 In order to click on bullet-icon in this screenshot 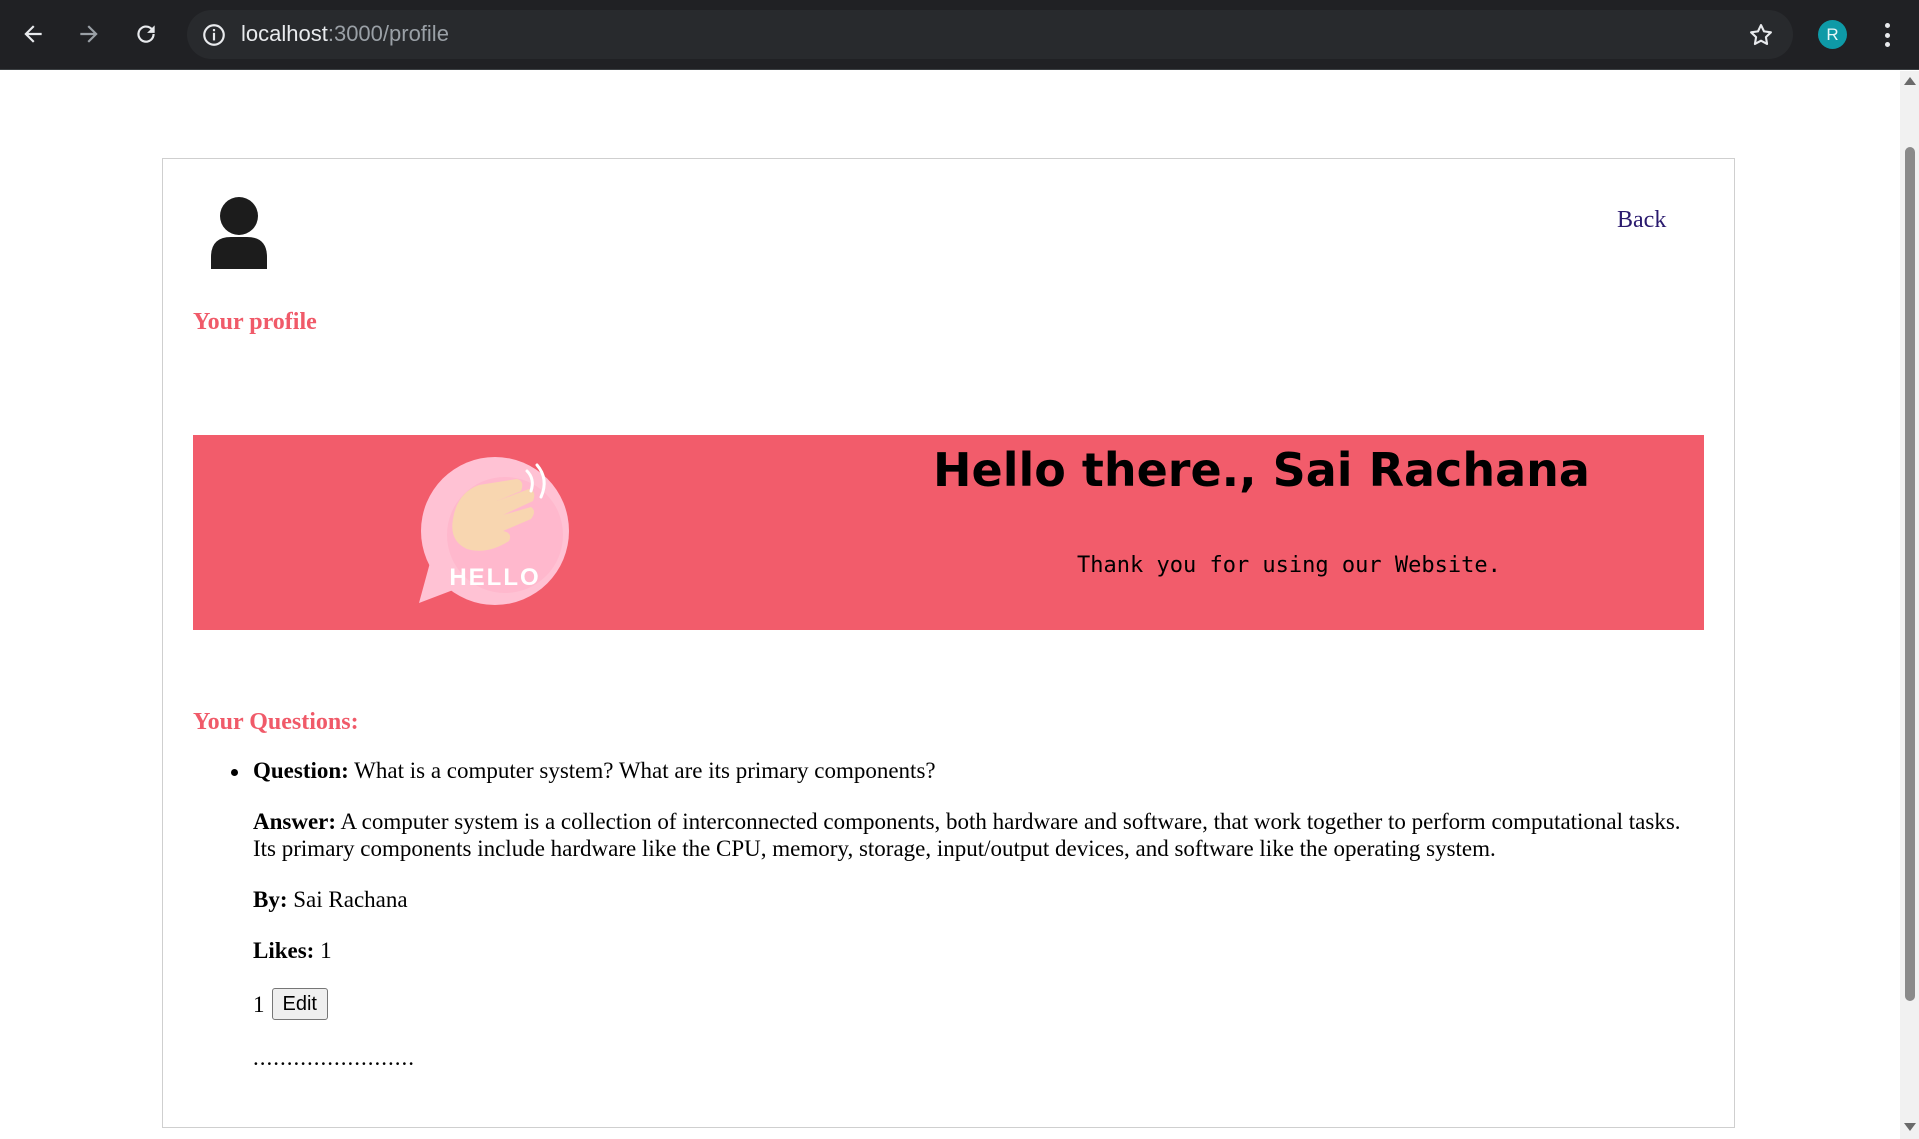, I will do `click(234, 772)`.